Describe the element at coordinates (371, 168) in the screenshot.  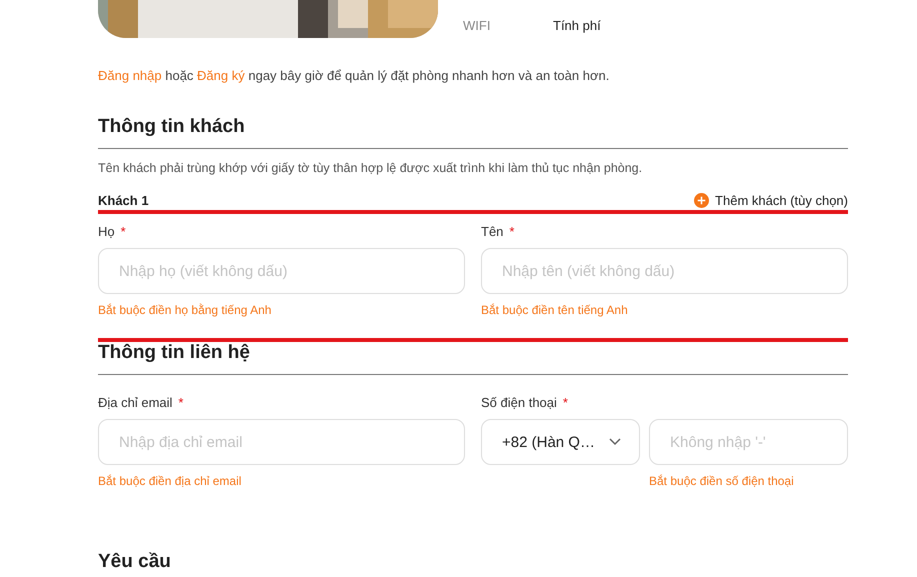
I see `guest-name-note: Tên khách phải trùng khớp với giấy tờ tùy thân hợp lệ được xuất trình khi làm thủ tục nhận phòng.` at that location.